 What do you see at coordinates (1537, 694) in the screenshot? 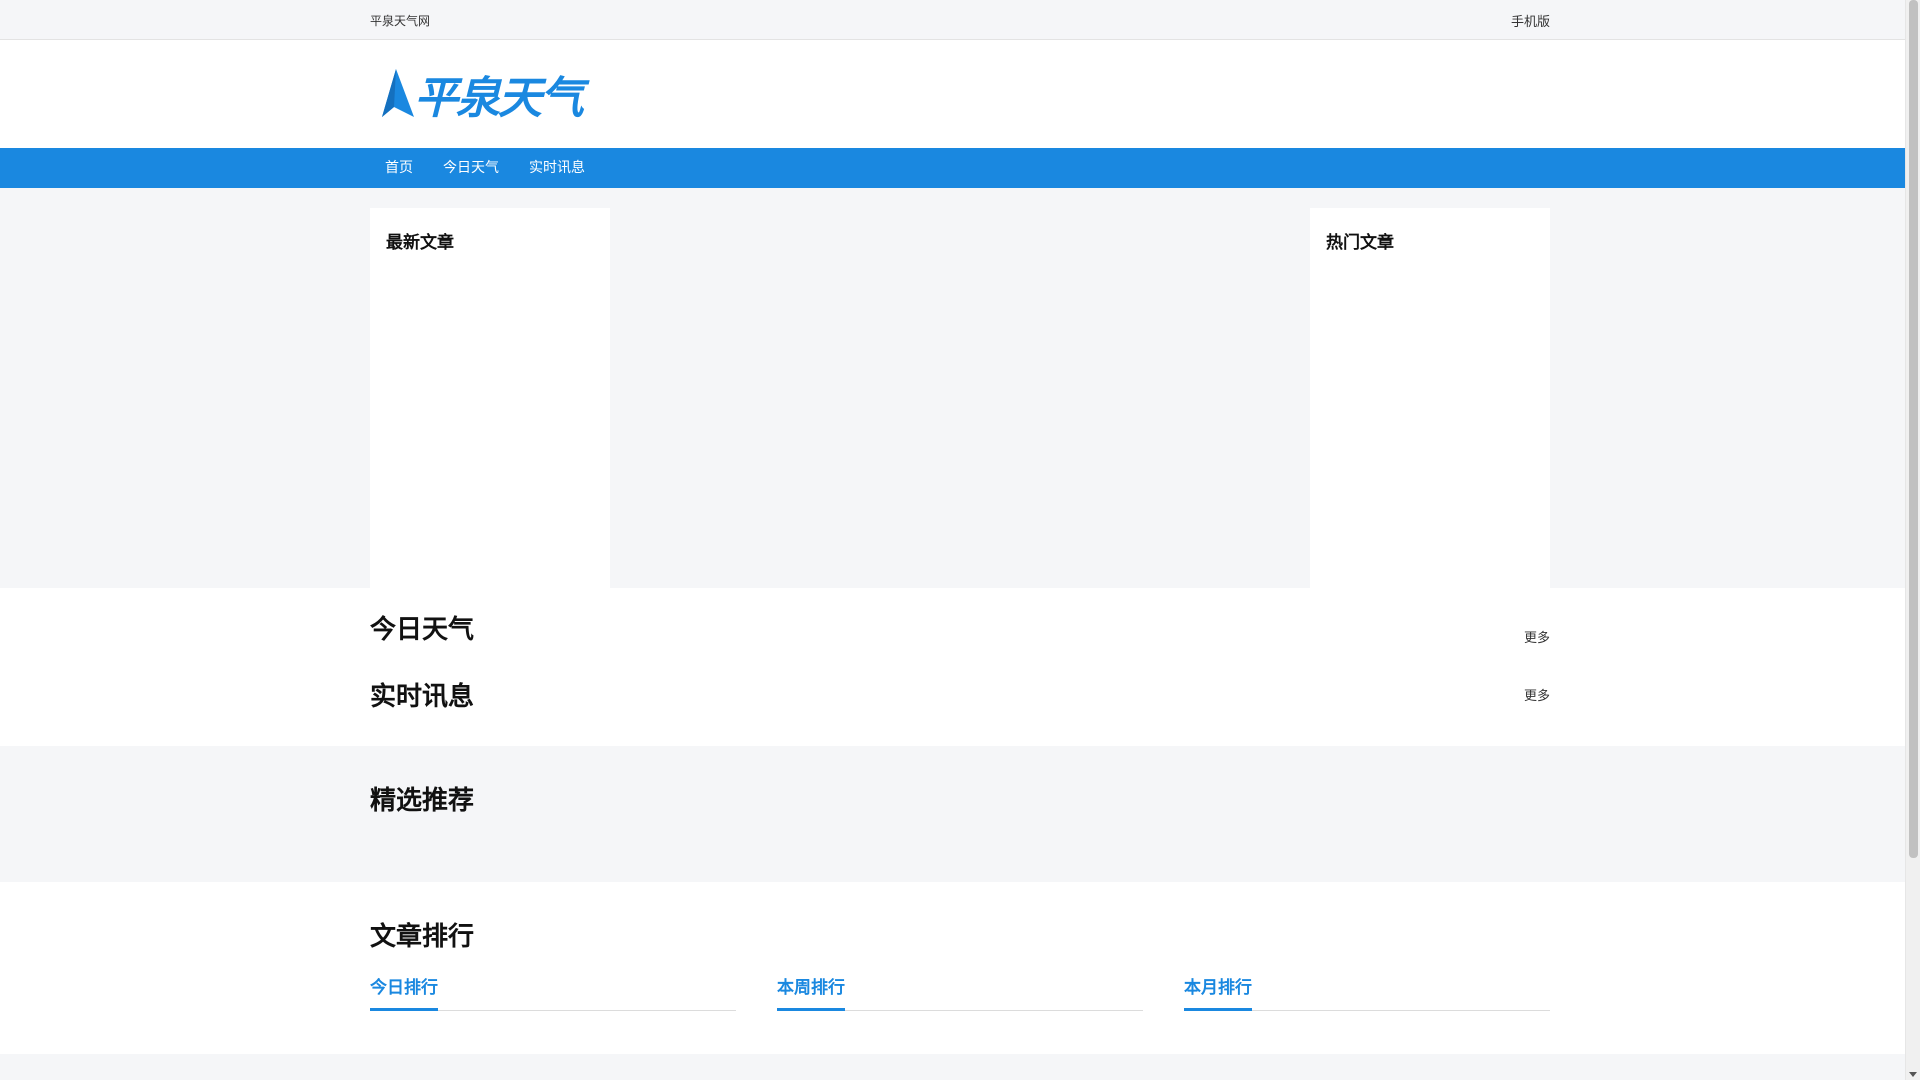
I see `realtime-more-link: 更多` at bounding box center [1537, 694].